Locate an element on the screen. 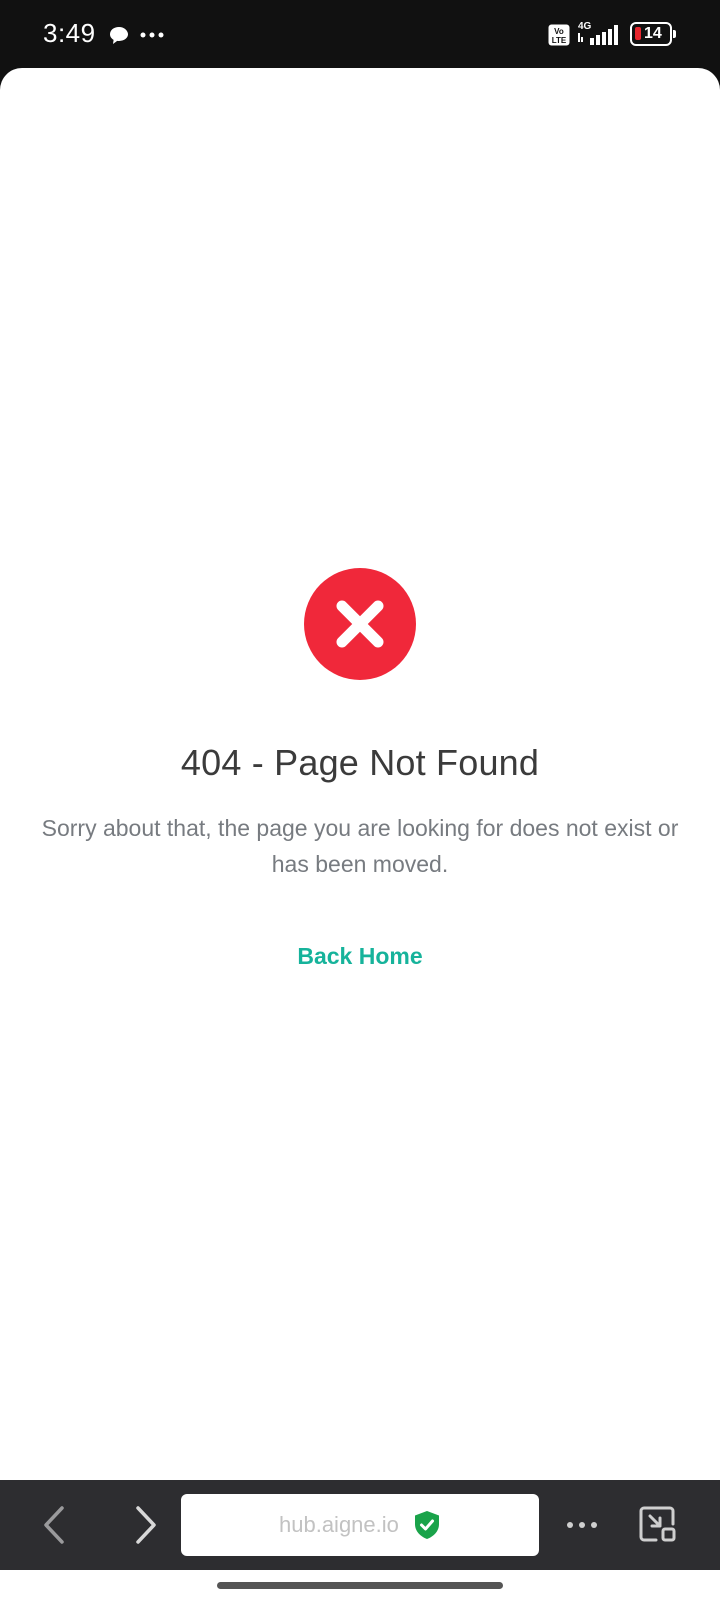  gesture-bar is located at coordinates (360, 1585).